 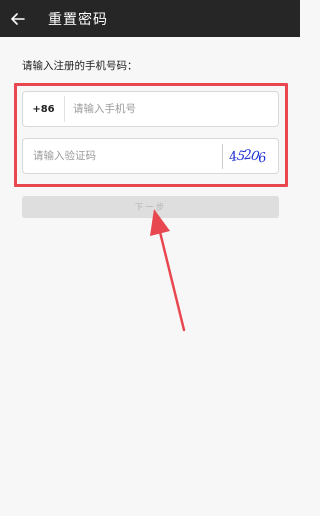 I want to click on annotation-arrow, so click(x=168, y=270).